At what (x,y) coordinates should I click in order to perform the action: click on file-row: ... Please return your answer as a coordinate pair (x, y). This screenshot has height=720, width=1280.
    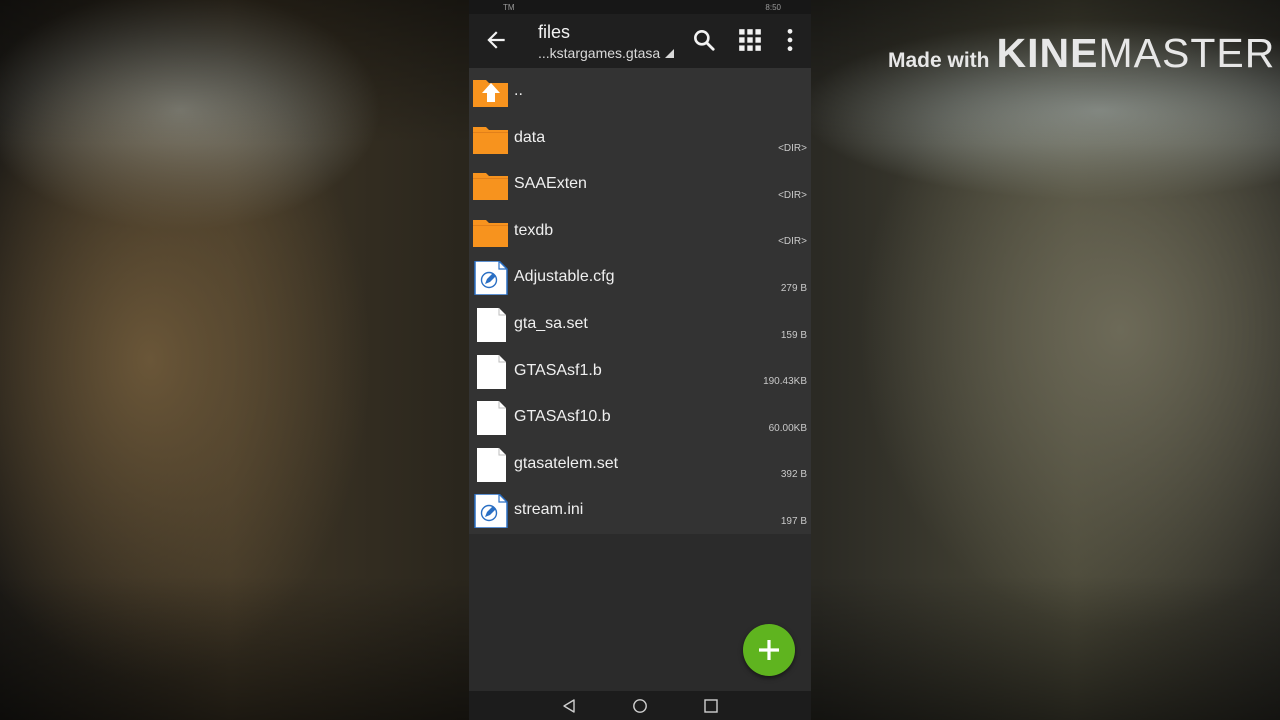
    Looking at the image, I should click on (640, 91).